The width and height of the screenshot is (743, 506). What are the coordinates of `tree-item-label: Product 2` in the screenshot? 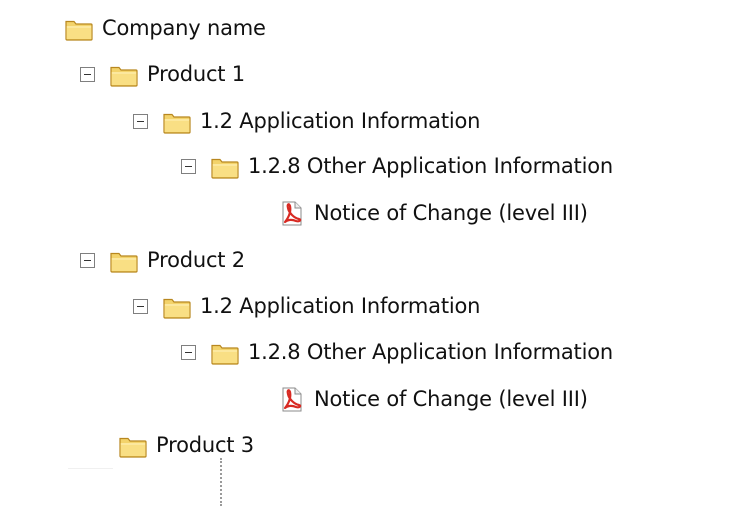 It's located at (196, 260).